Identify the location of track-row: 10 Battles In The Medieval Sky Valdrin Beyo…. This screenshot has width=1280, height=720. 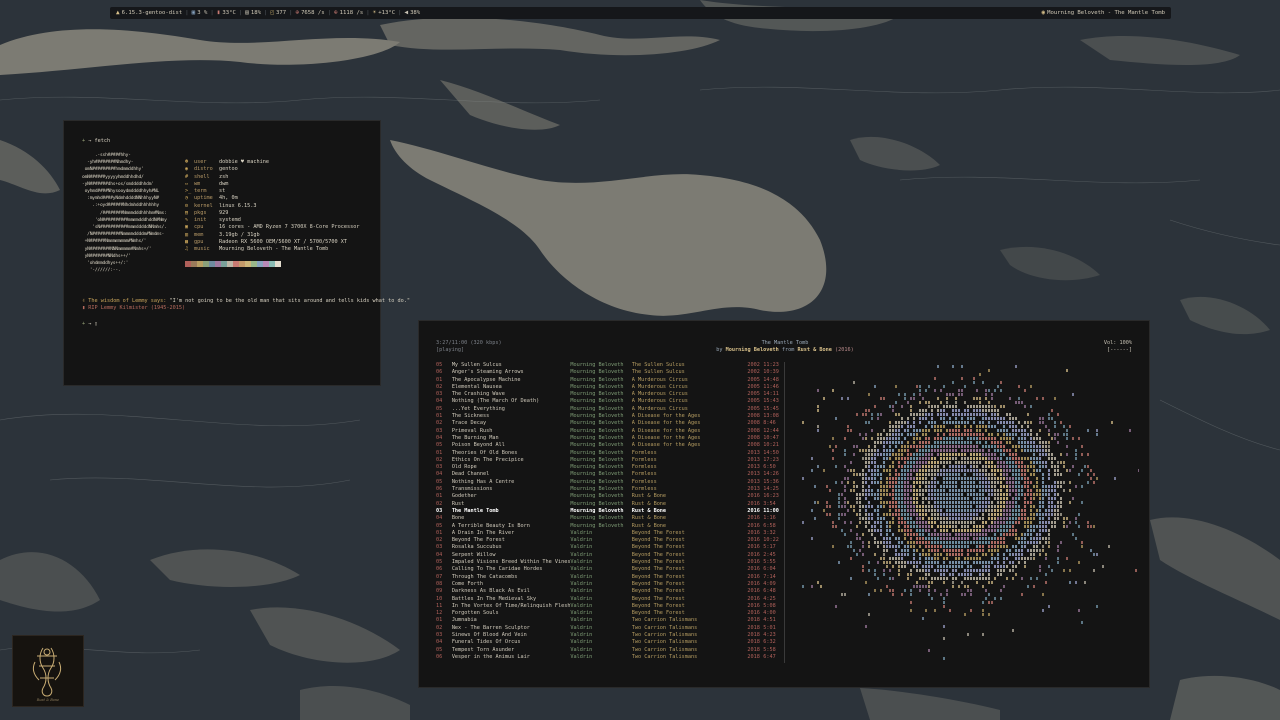
(608, 599).